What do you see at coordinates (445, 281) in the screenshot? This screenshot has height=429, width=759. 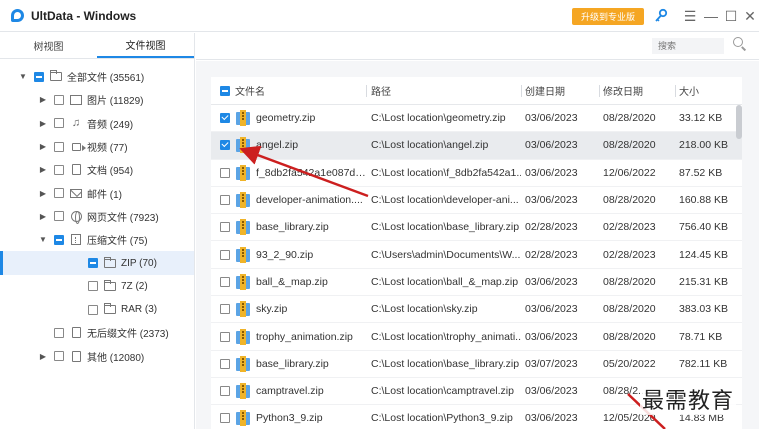 I see `cell-path: C:\Lost location\ball_&_map.zip` at bounding box center [445, 281].